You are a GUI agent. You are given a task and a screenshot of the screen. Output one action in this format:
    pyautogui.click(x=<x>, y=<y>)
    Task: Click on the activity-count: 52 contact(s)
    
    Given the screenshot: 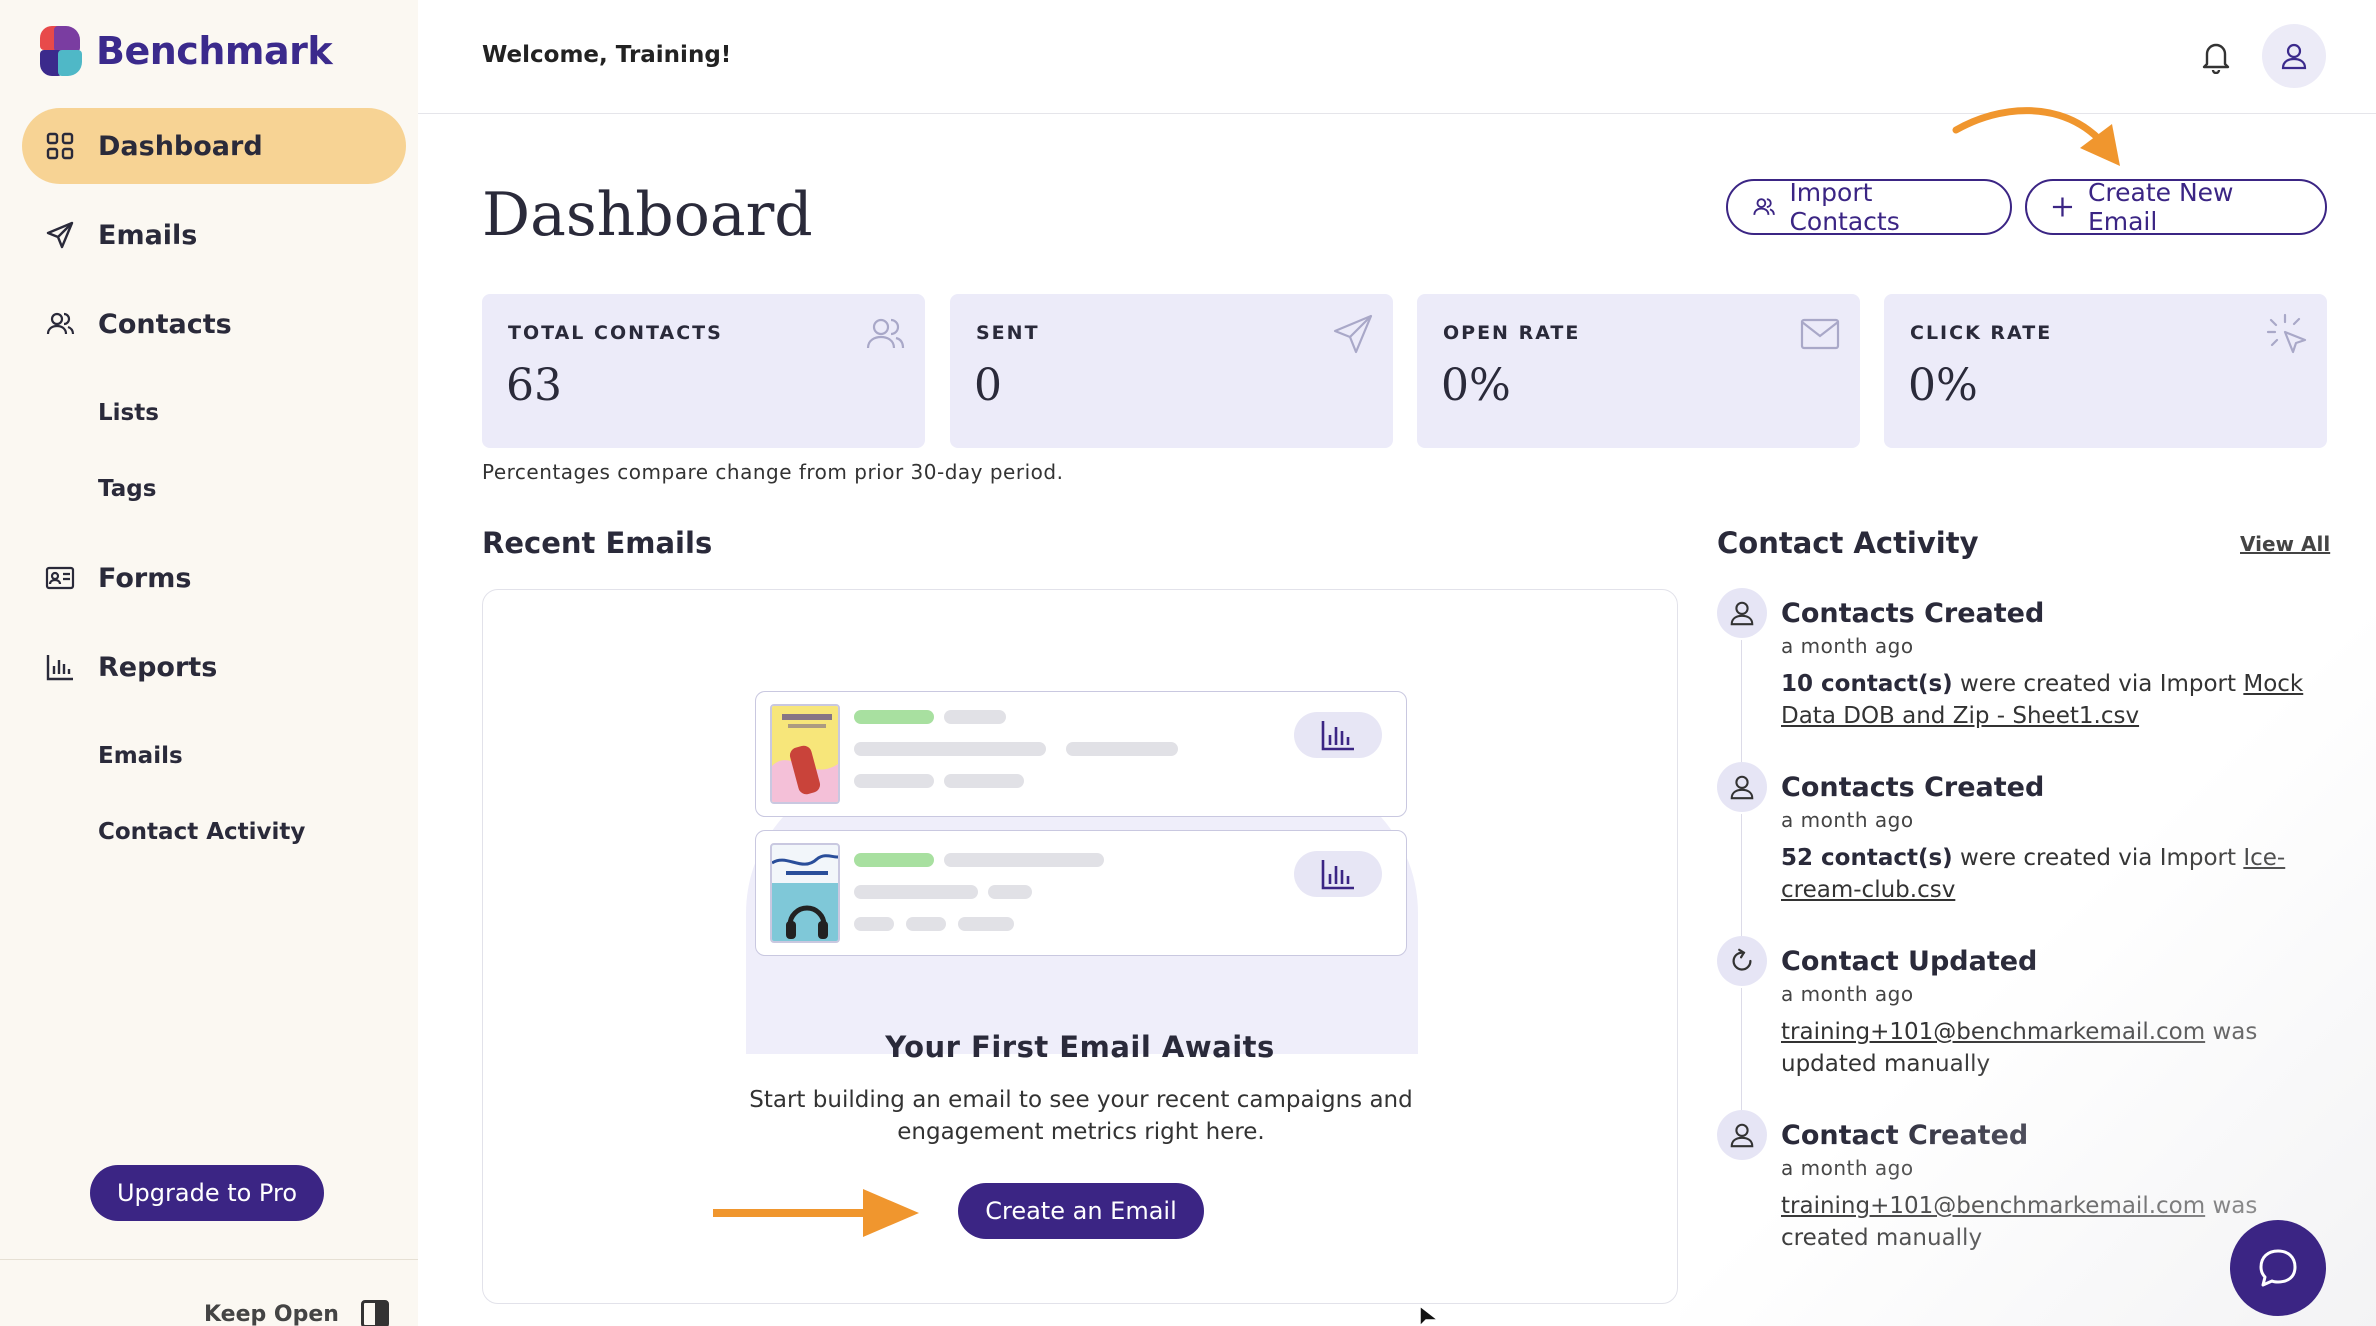 What is the action you would take?
    pyautogui.click(x=1867, y=858)
    